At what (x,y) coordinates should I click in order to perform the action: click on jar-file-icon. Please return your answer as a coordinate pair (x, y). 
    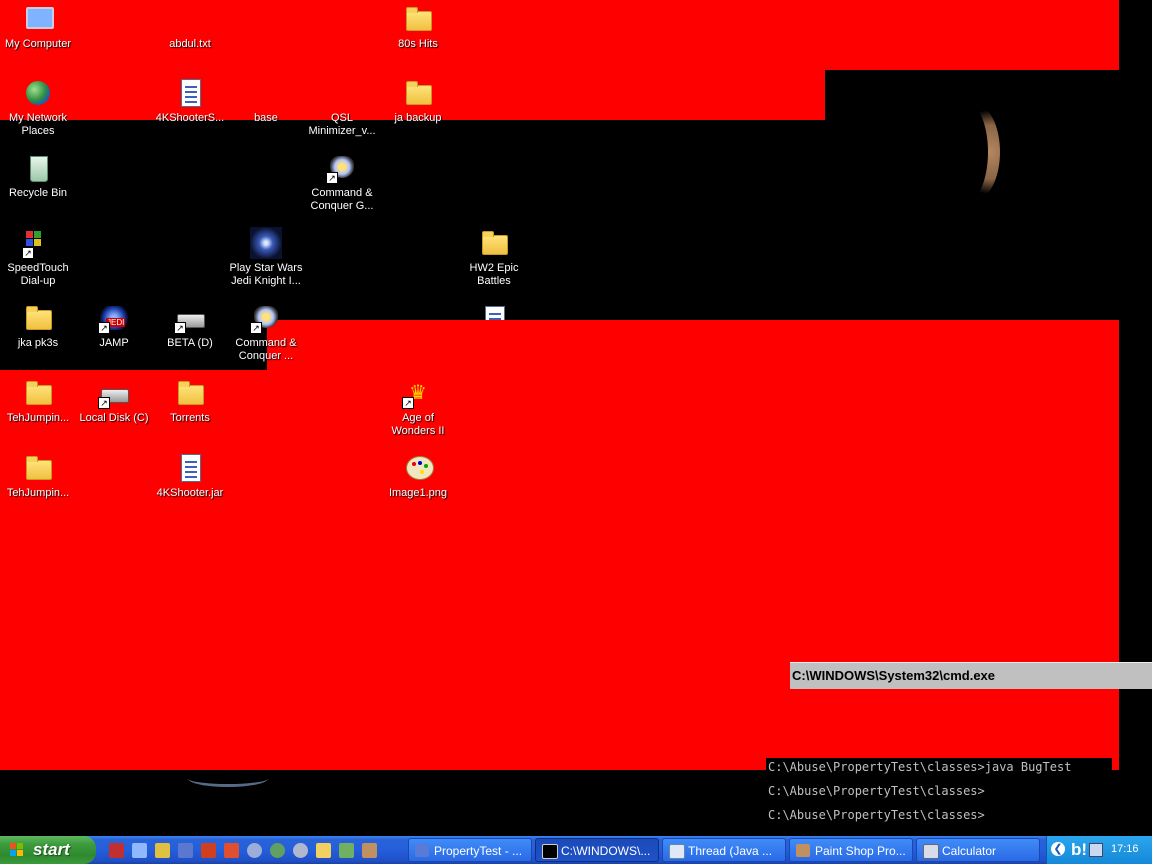
    Looking at the image, I should click on (191, 468).